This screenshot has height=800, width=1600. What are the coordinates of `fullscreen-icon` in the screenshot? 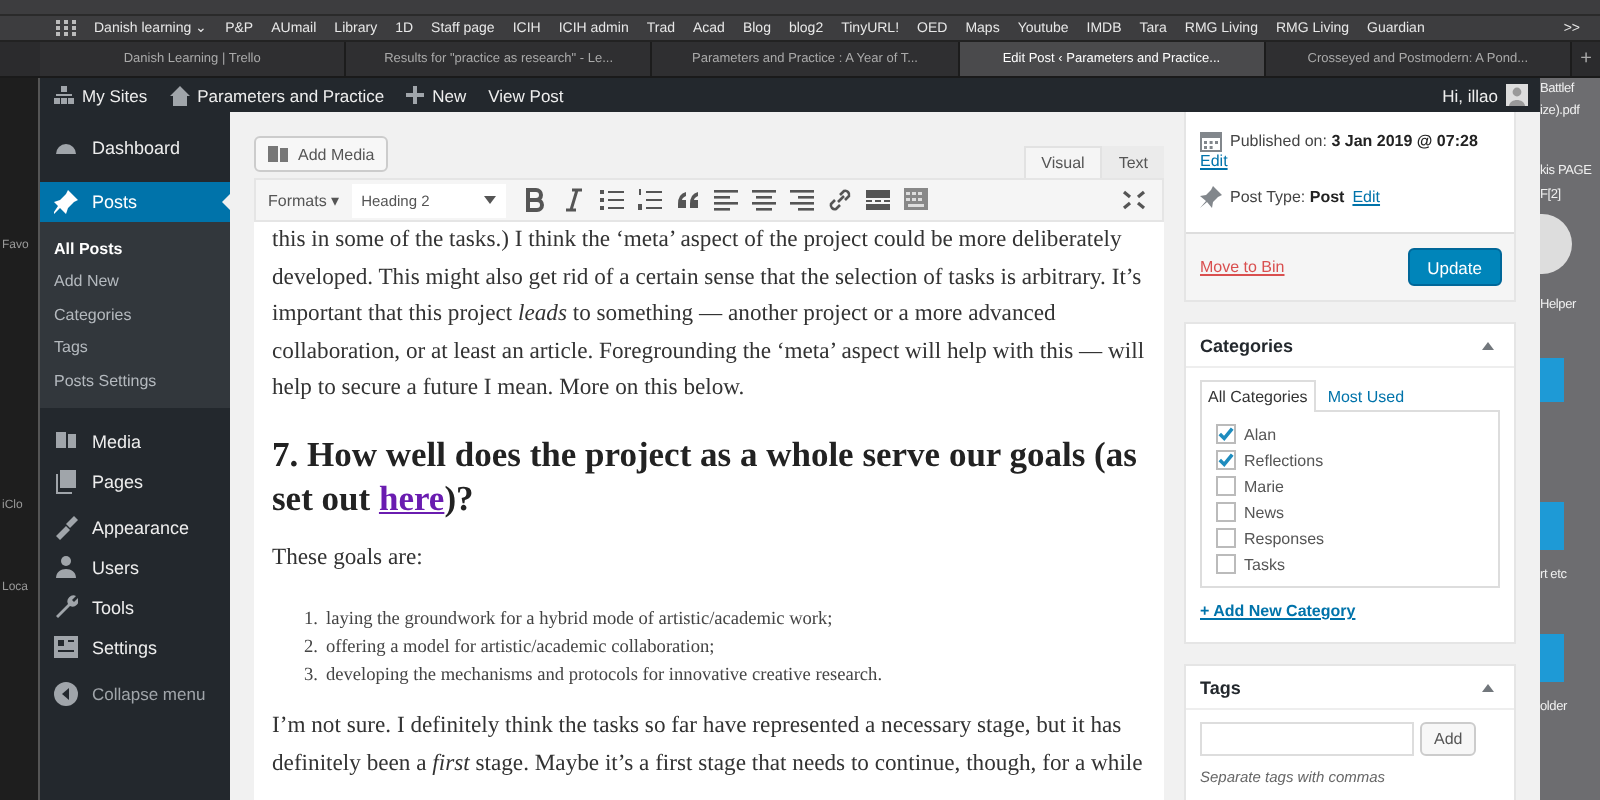 It's located at (1134, 200).